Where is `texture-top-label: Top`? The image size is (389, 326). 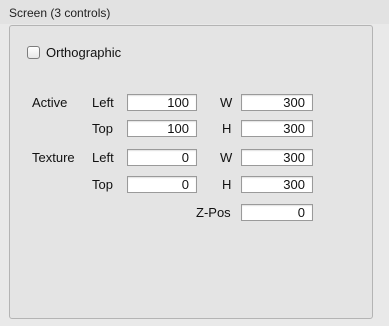
texture-top-label: Top is located at coordinates (102, 184).